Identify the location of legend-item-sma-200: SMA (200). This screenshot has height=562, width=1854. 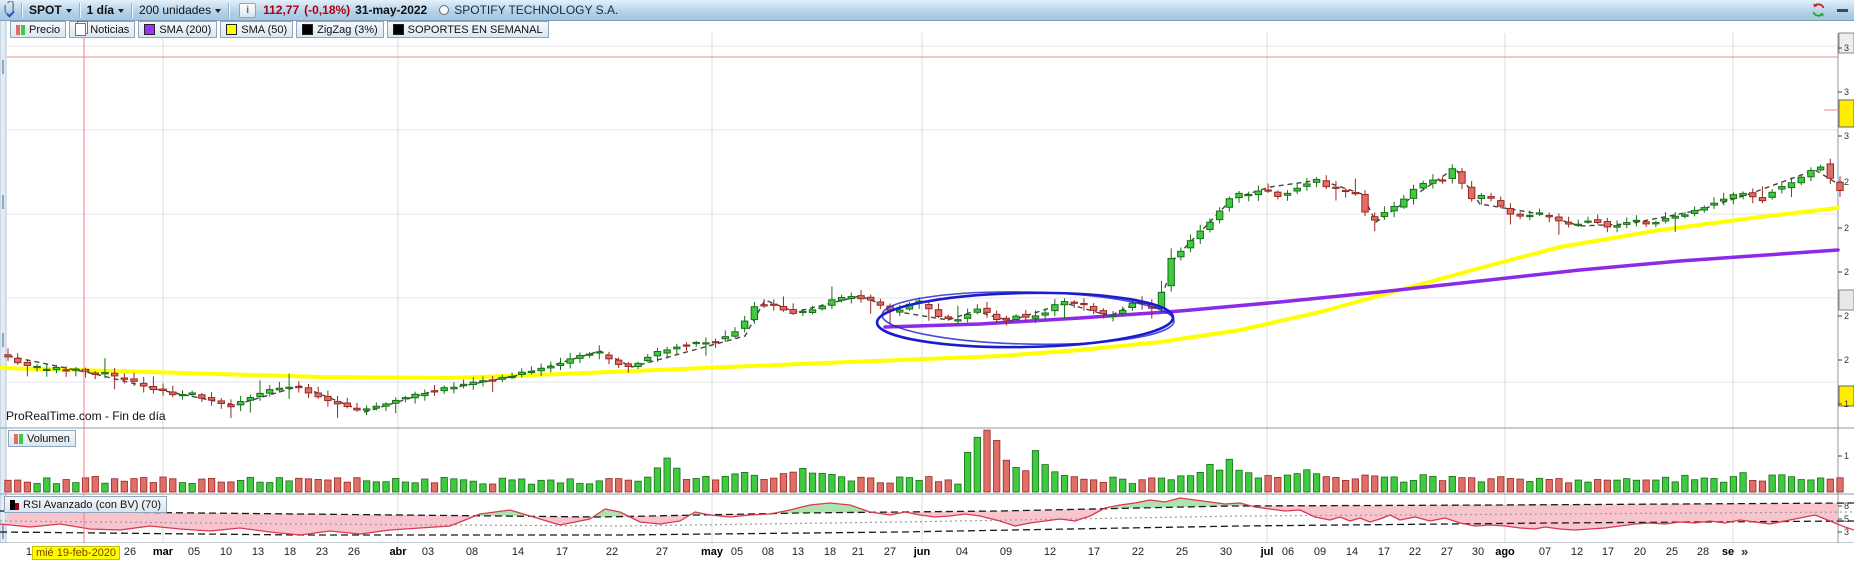
(178, 29).